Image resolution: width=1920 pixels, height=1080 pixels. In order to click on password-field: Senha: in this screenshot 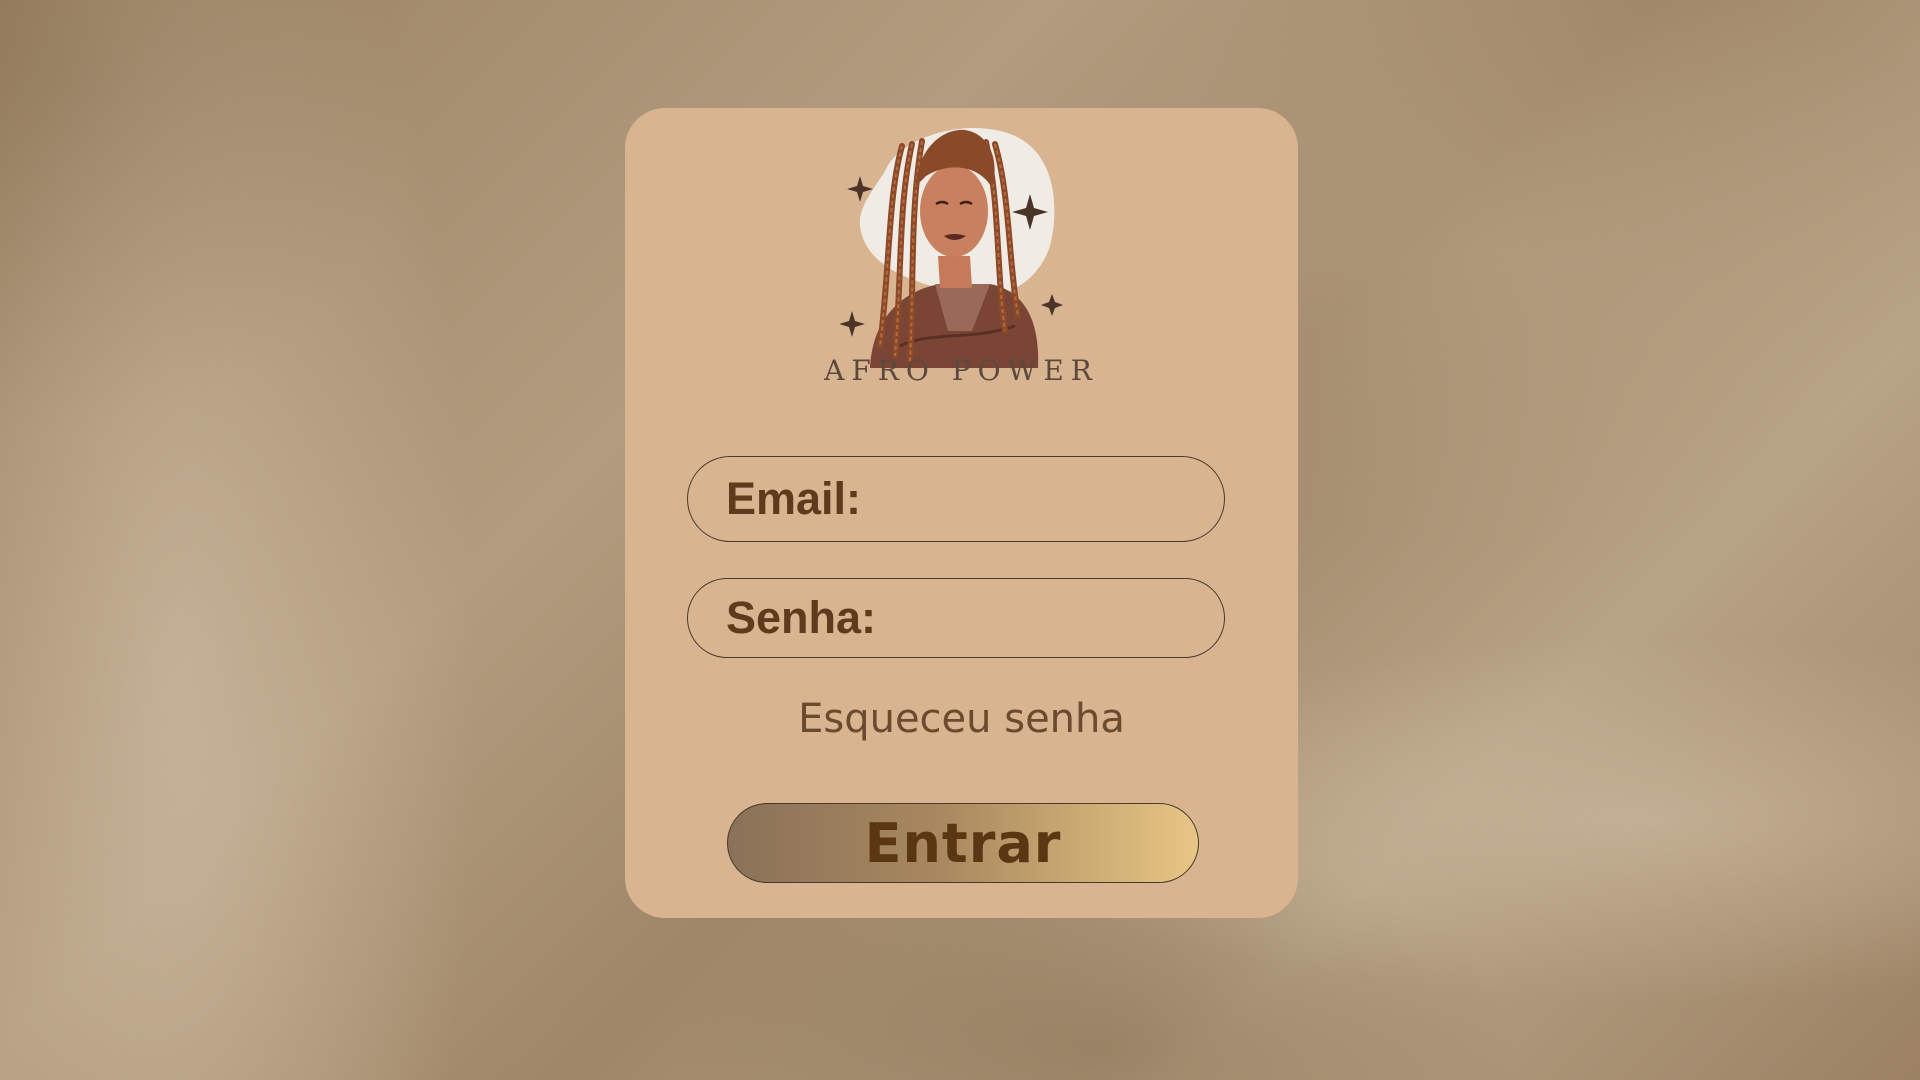, I will do `click(956, 618)`.